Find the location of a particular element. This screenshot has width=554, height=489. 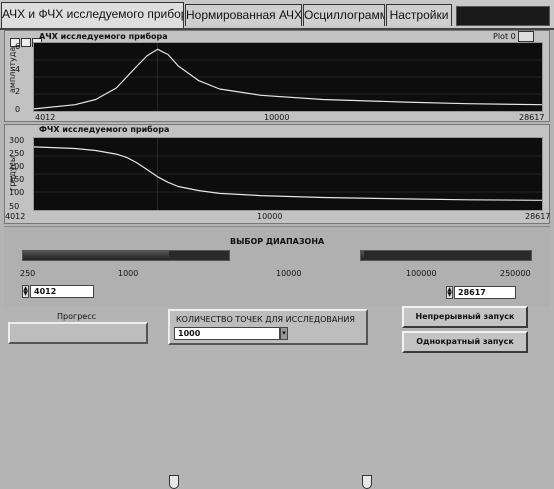

amplitude-plot-svg is located at coordinates (288, 77).